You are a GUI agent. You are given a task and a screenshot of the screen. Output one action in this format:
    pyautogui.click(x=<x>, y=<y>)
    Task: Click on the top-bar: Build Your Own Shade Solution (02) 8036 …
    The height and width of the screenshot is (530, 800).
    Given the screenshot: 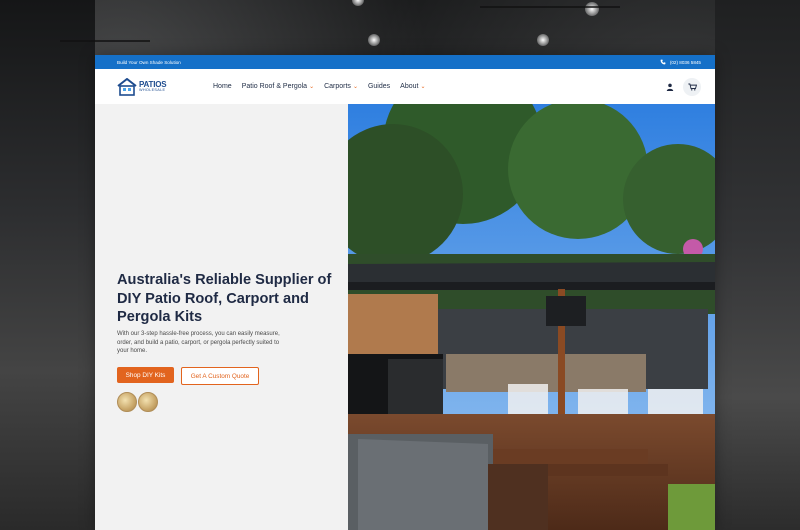 What is the action you would take?
    pyautogui.click(x=405, y=62)
    